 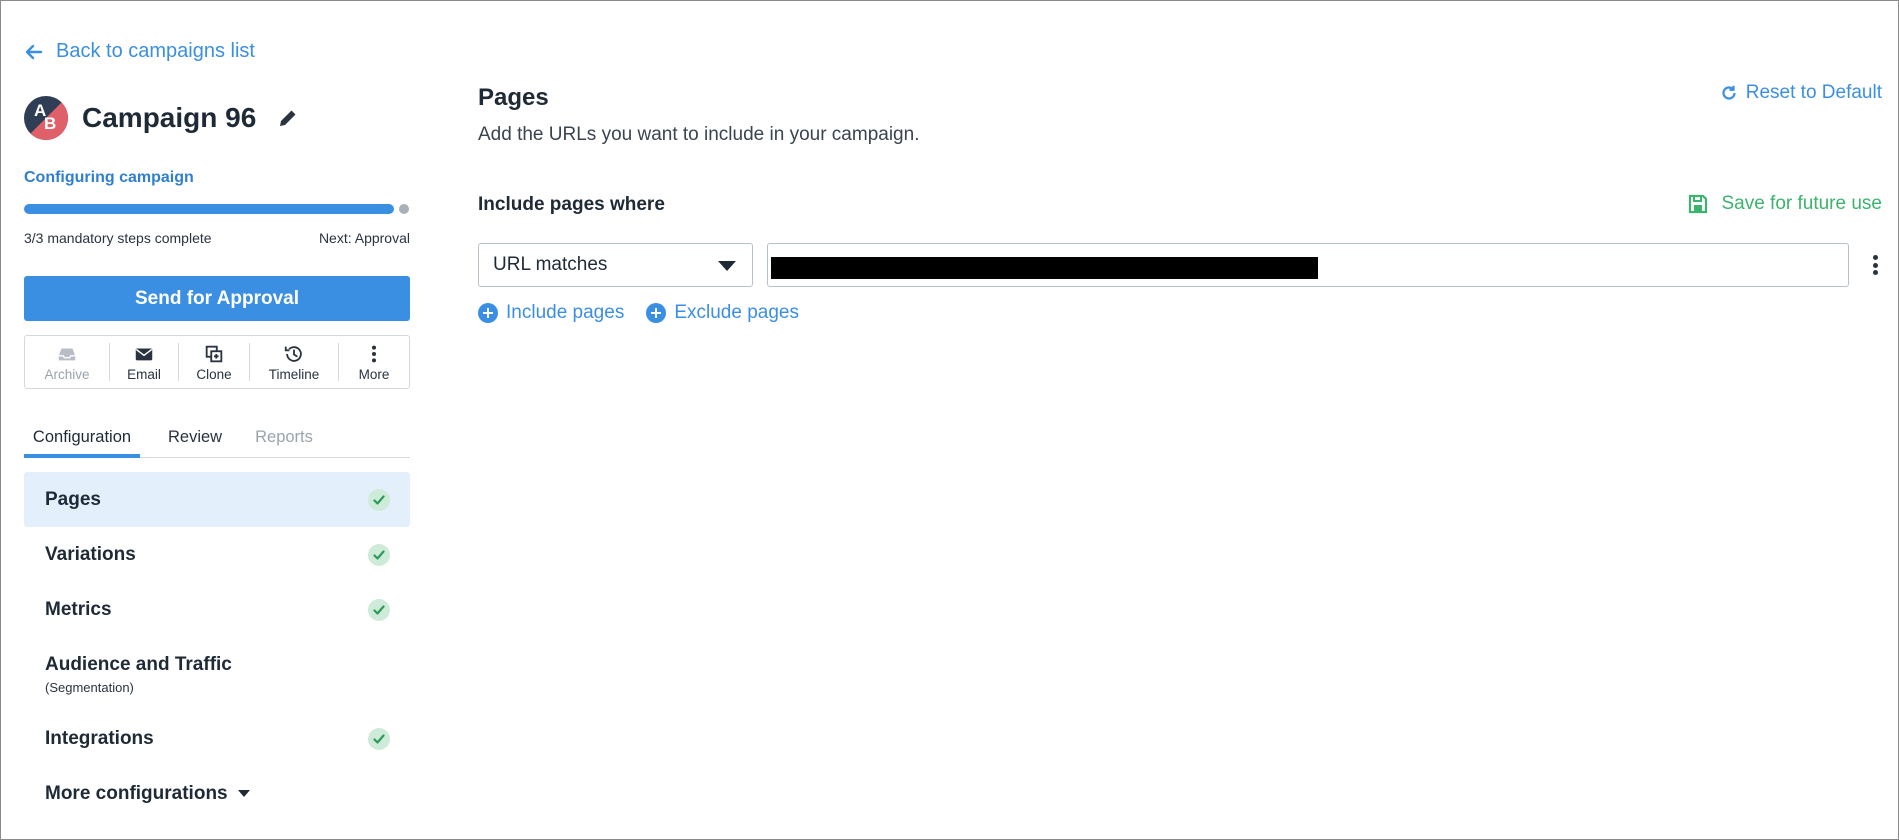 I want to click on tab-reports: Reports, so click(x=284, y=437).